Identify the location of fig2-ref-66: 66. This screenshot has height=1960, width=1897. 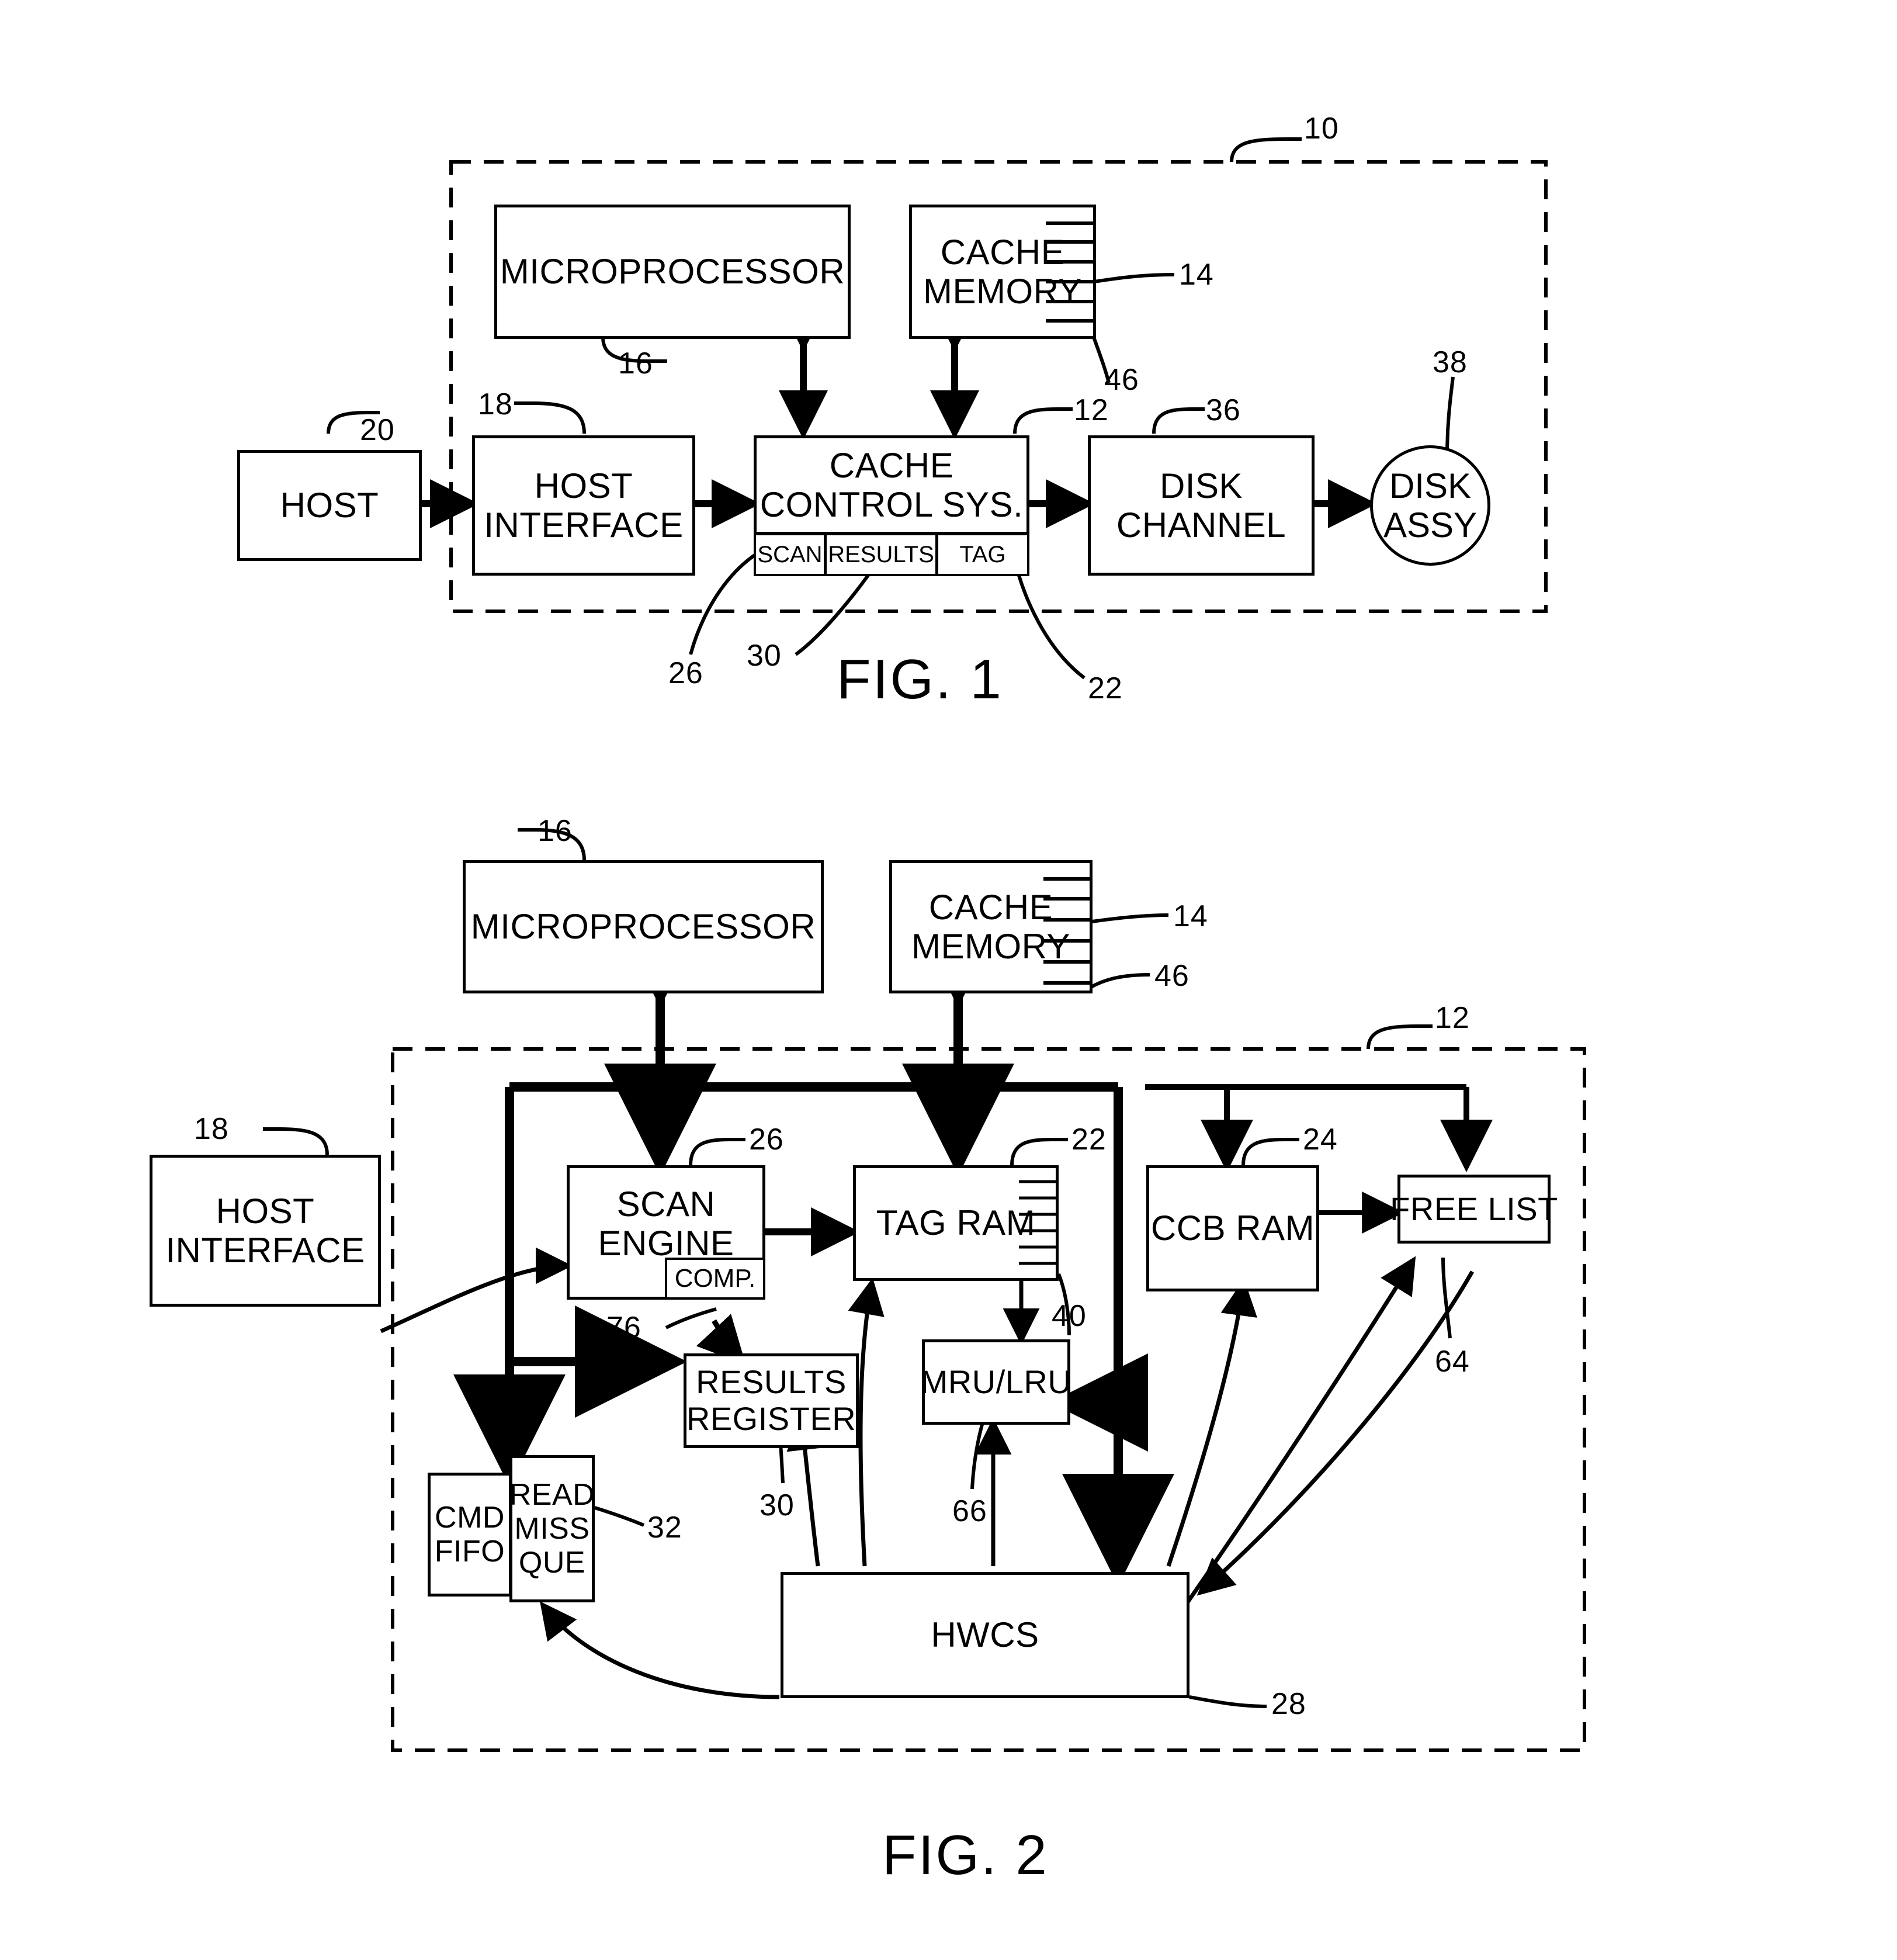
(969, 1511).